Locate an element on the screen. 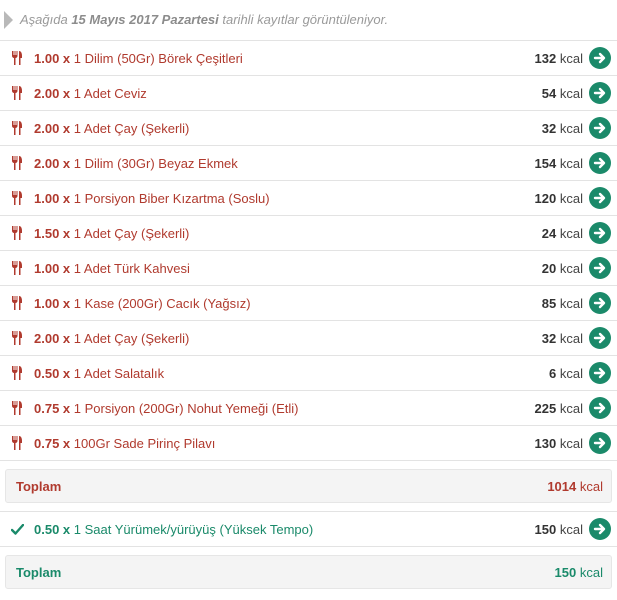 This screenshot has width=617, height=600. food-desc: 100Gr Sade Pirinç Pilavı is located at coordinates (144, 443).